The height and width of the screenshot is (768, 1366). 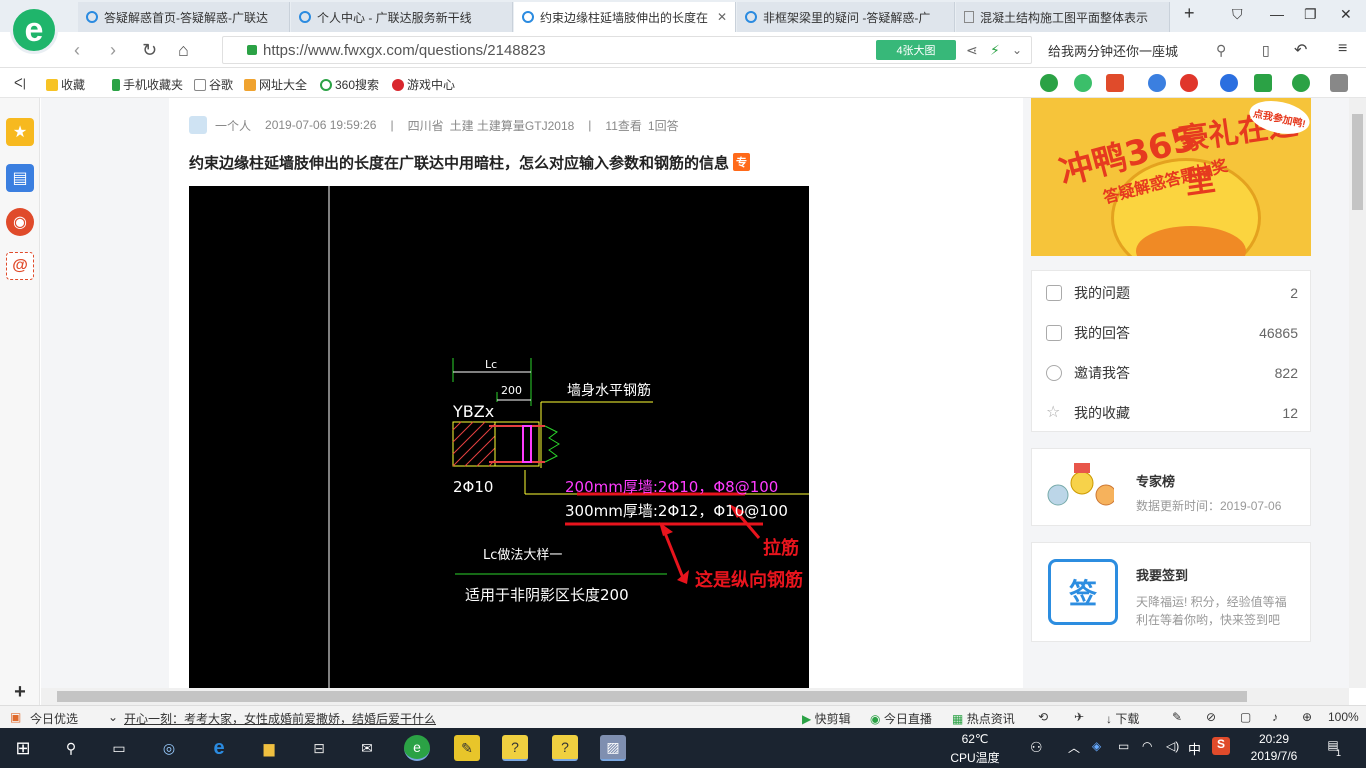 I want to click on mail-icon: ✉, so click(x=367, y=748).